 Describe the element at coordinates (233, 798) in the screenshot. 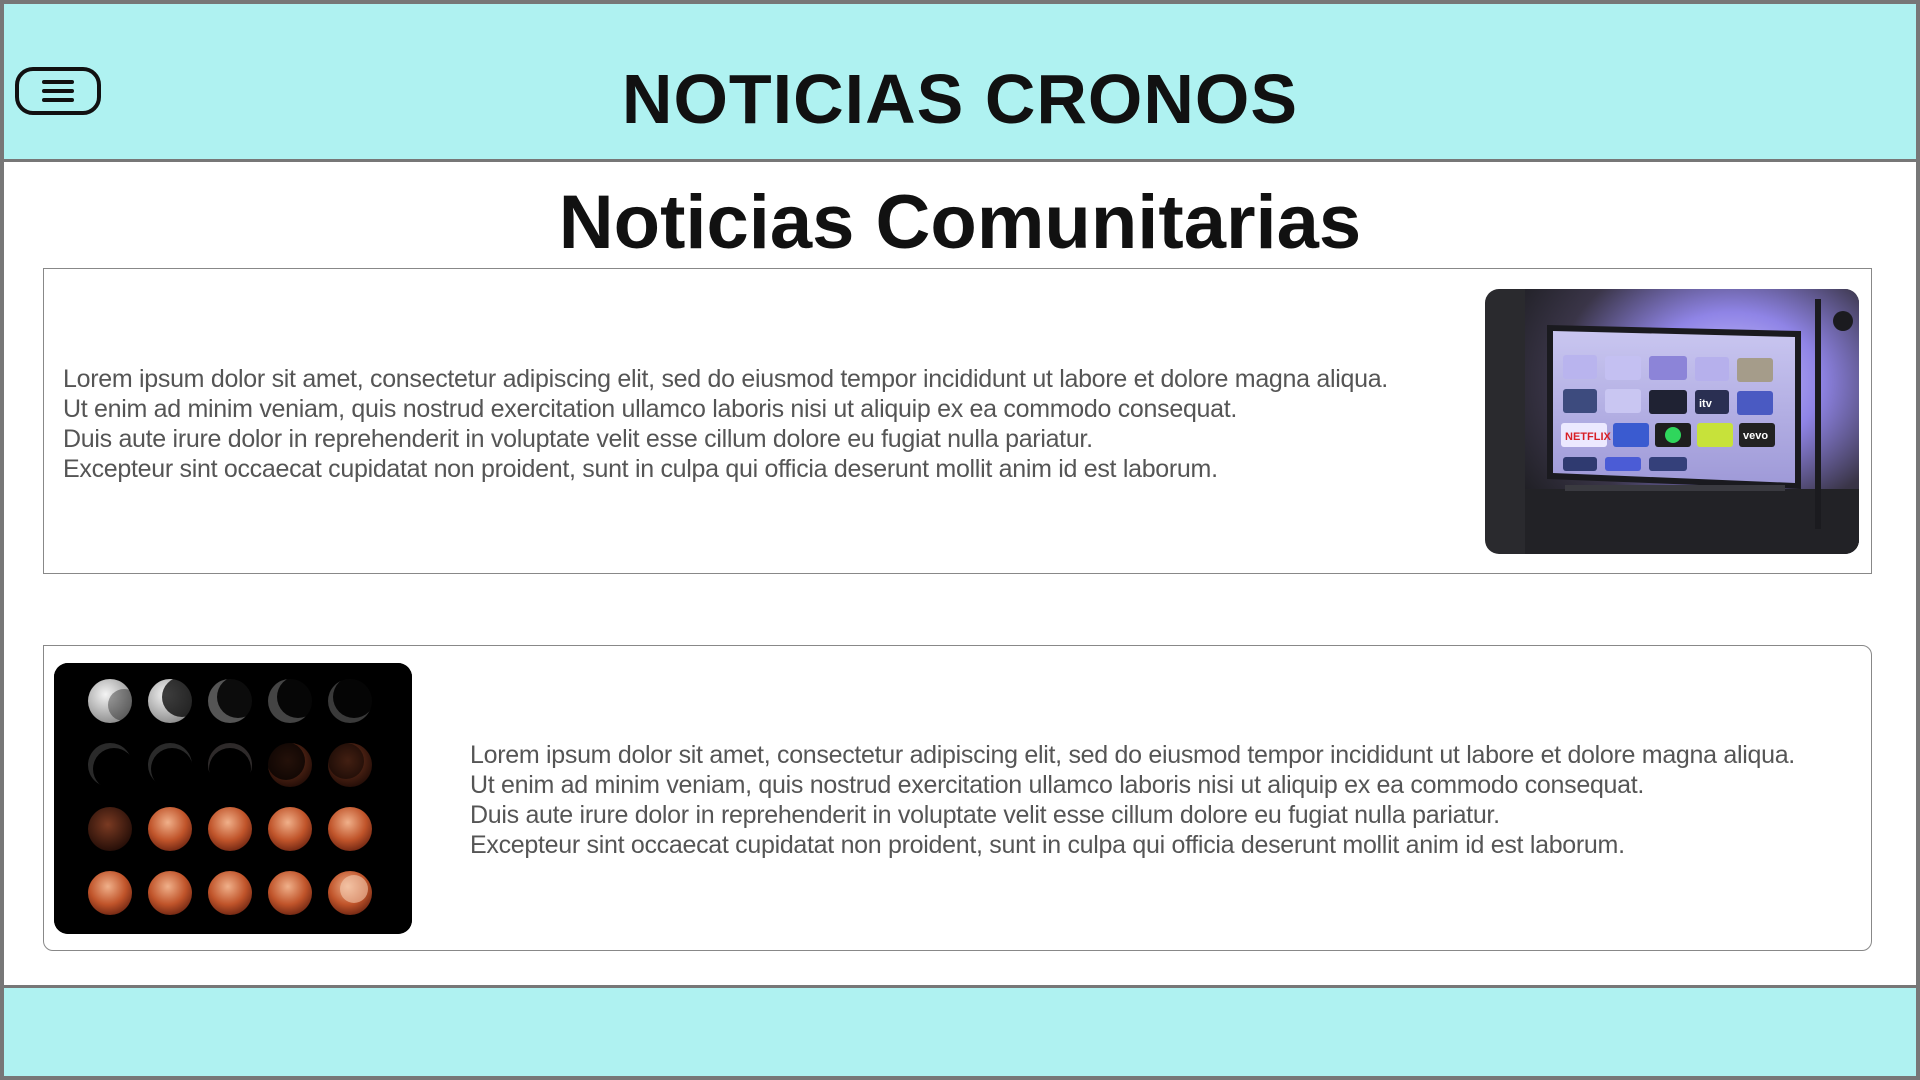

I see `lunar-eclipse-phases-photo` at that location.